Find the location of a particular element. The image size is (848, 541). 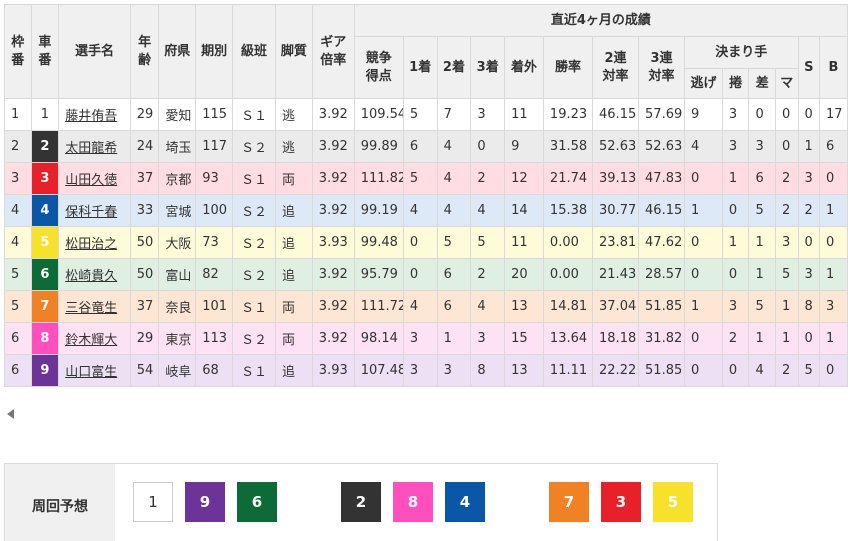

cell-makuri: 3 is located at coordinates (735, 306).